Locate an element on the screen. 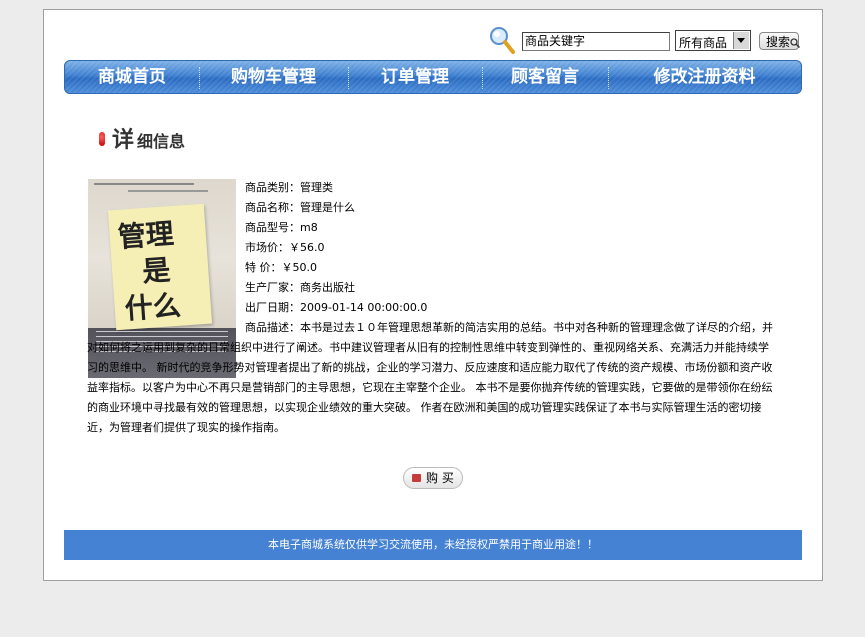 The height and width of the screenshot is (637, 865). nav-item-home: 商城首页 is located at coordinates (132, 77).